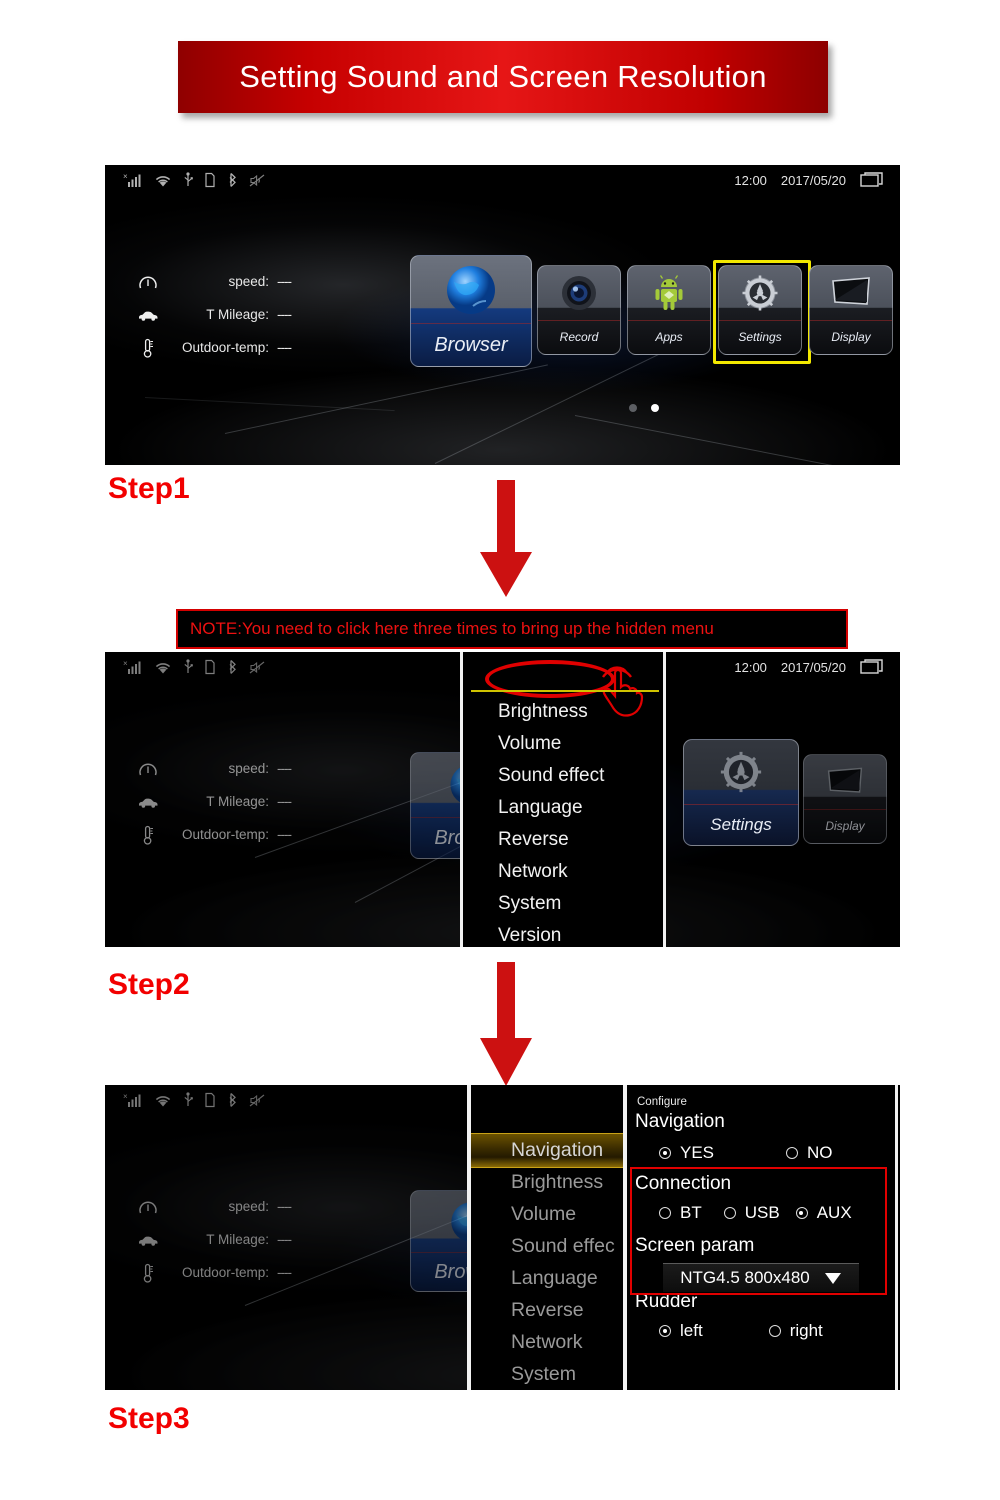 Image resolution: width=1000 pixels, height=1500 pixels. What do you see at coordinates (547, 1150) in the screenshot?
I see `settings-menu-item-navigation: Navigation` at bounding box center [547, 1150].